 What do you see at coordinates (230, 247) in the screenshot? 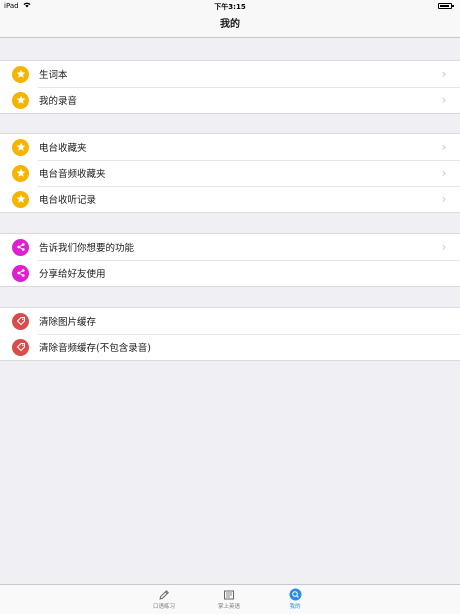
I see `menu-item-feature-request: 告诉我们你想要的功能 ›` at bounding box center [230, 247].